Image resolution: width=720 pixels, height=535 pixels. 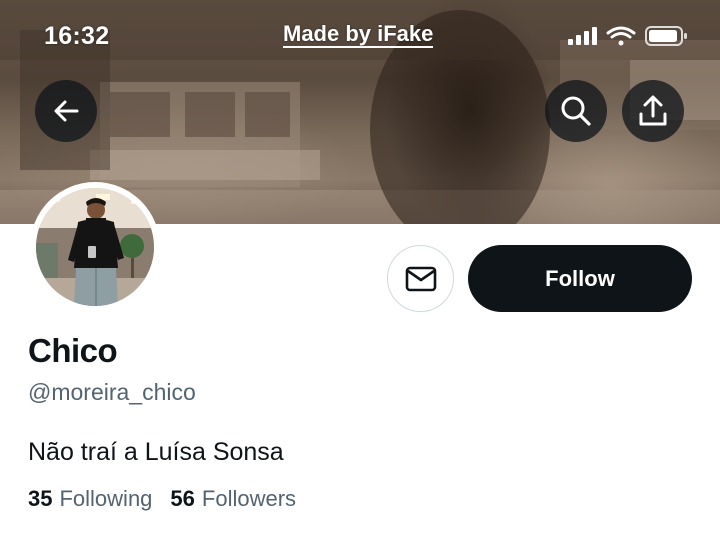 I want to click on followers-label: Followers, so click(x=249, y=498).